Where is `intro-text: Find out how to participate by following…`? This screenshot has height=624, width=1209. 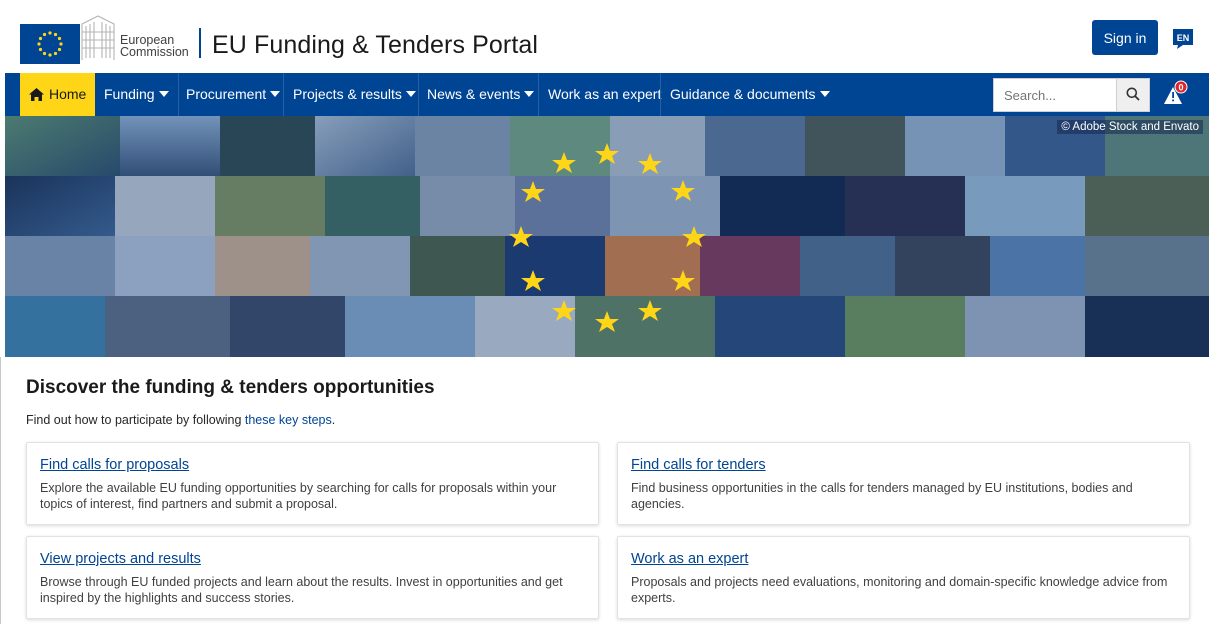
intro-text: Find out how to participate by following… is located at coordinates (180, 420).